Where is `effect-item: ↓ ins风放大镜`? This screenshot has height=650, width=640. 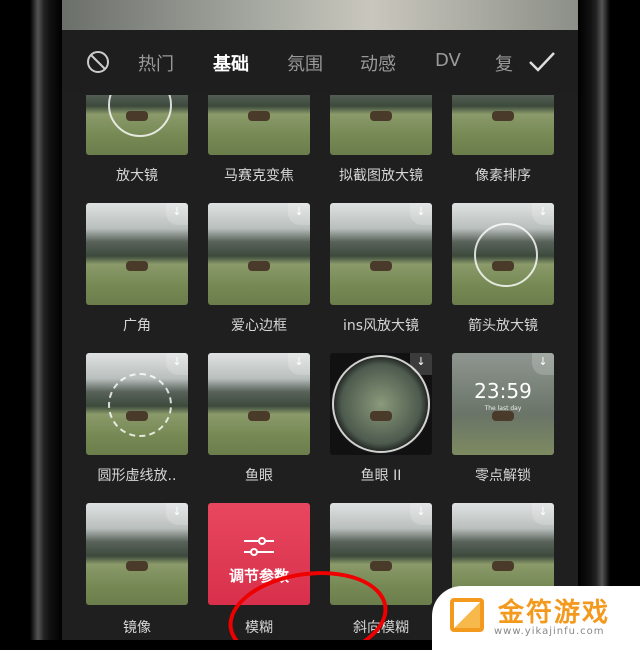 effect-item: ↓ ins风放大镜 is located at coordinates (381, 268).